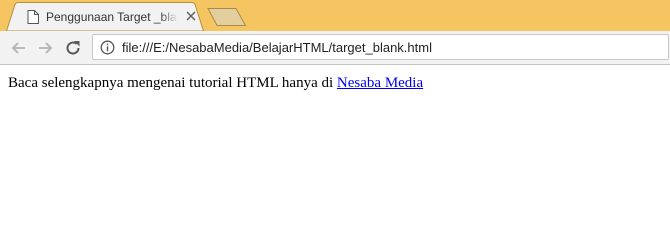 The image size is (670, 244). Describe the element at coordinates (191, 16) in the screenshot. I see `close-icon` at that location.